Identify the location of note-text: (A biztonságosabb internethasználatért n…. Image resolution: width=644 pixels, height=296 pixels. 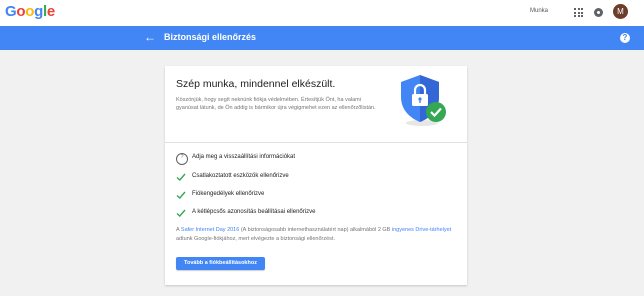
(315, 230).